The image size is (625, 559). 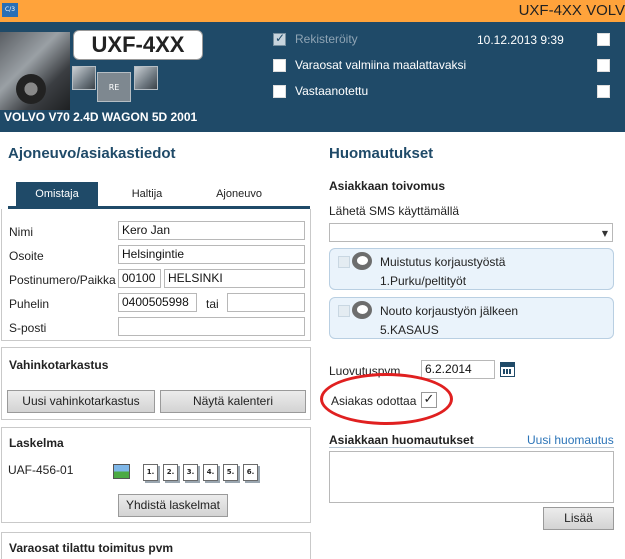 What do you see at coordinates (266, 302) in the screenshot?
I see `phone2-input` at bounding box center [266, 302].